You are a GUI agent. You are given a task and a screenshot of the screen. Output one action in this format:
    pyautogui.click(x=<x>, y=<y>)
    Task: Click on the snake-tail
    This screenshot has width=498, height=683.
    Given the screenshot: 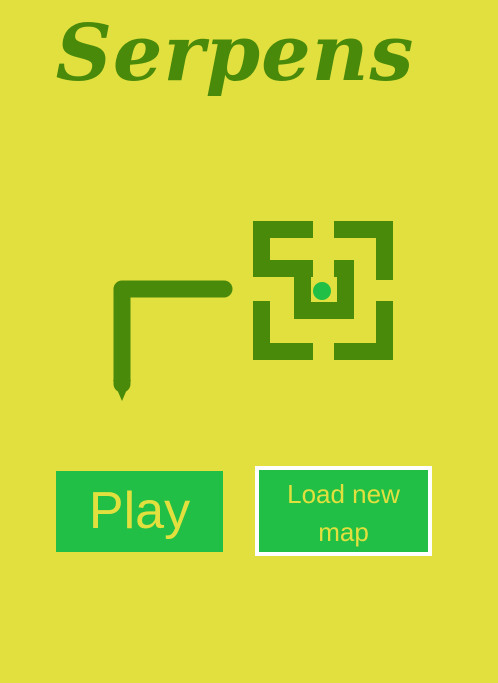 What is the action you would take?
    pyautogui.click(x=122, y=390)
    